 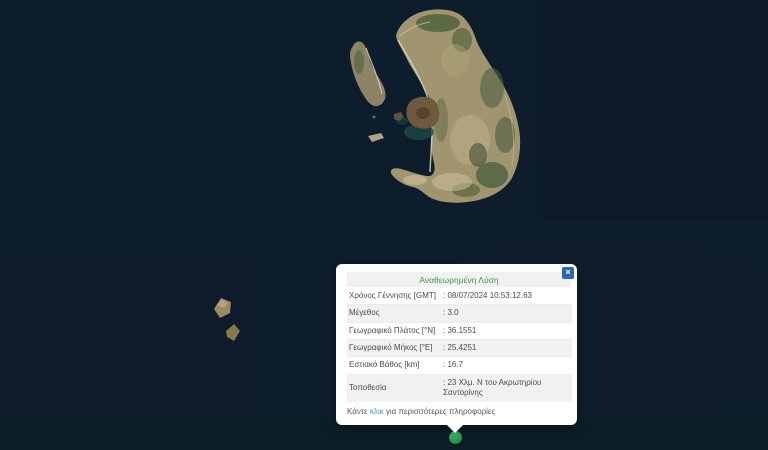 I want to click on row-value: : 25.4251, so click(x=460, y=348).